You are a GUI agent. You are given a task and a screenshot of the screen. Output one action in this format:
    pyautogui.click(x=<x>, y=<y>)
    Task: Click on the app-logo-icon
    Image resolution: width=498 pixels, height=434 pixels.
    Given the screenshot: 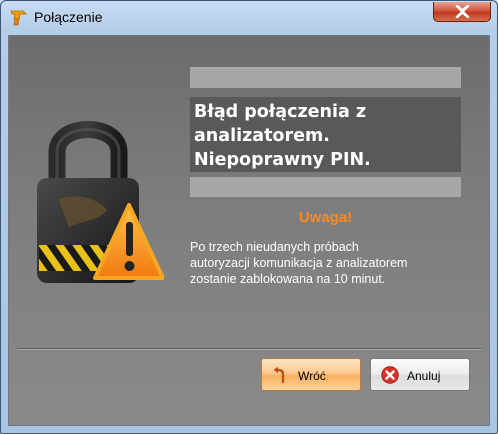 What is the action you would take?
    pyautogui.click(x=19, y=18)
    